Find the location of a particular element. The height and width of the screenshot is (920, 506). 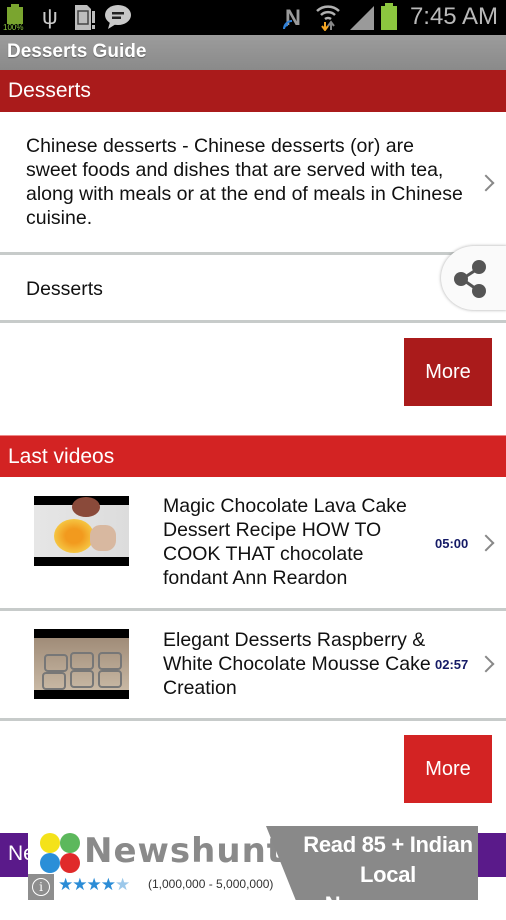

more-videos-button: More is located at coordinates (448, 769).